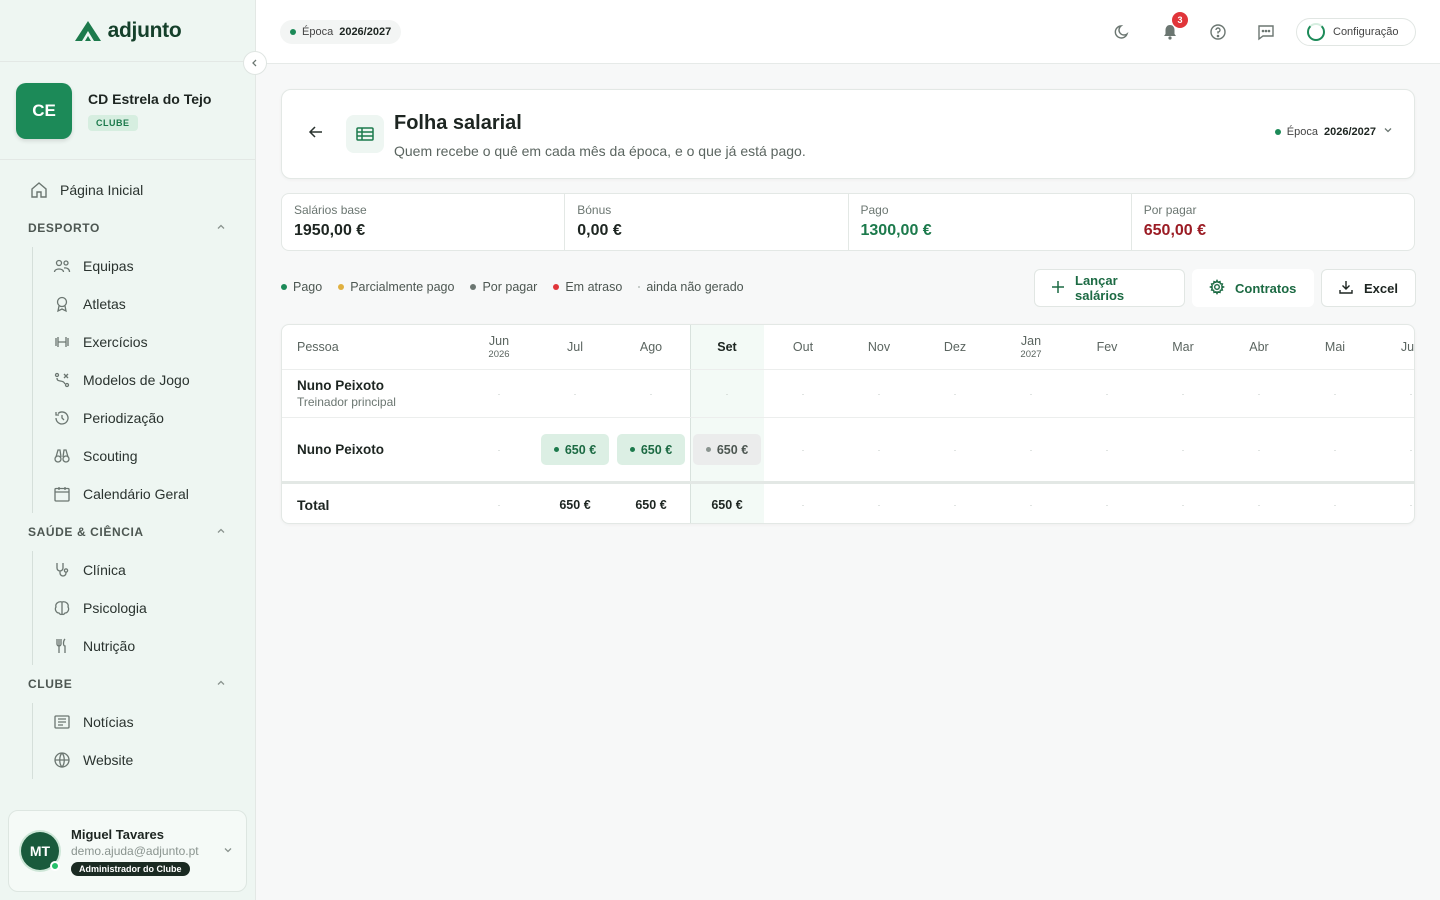  I want to click on binoculars-icon, so click(62, 456).